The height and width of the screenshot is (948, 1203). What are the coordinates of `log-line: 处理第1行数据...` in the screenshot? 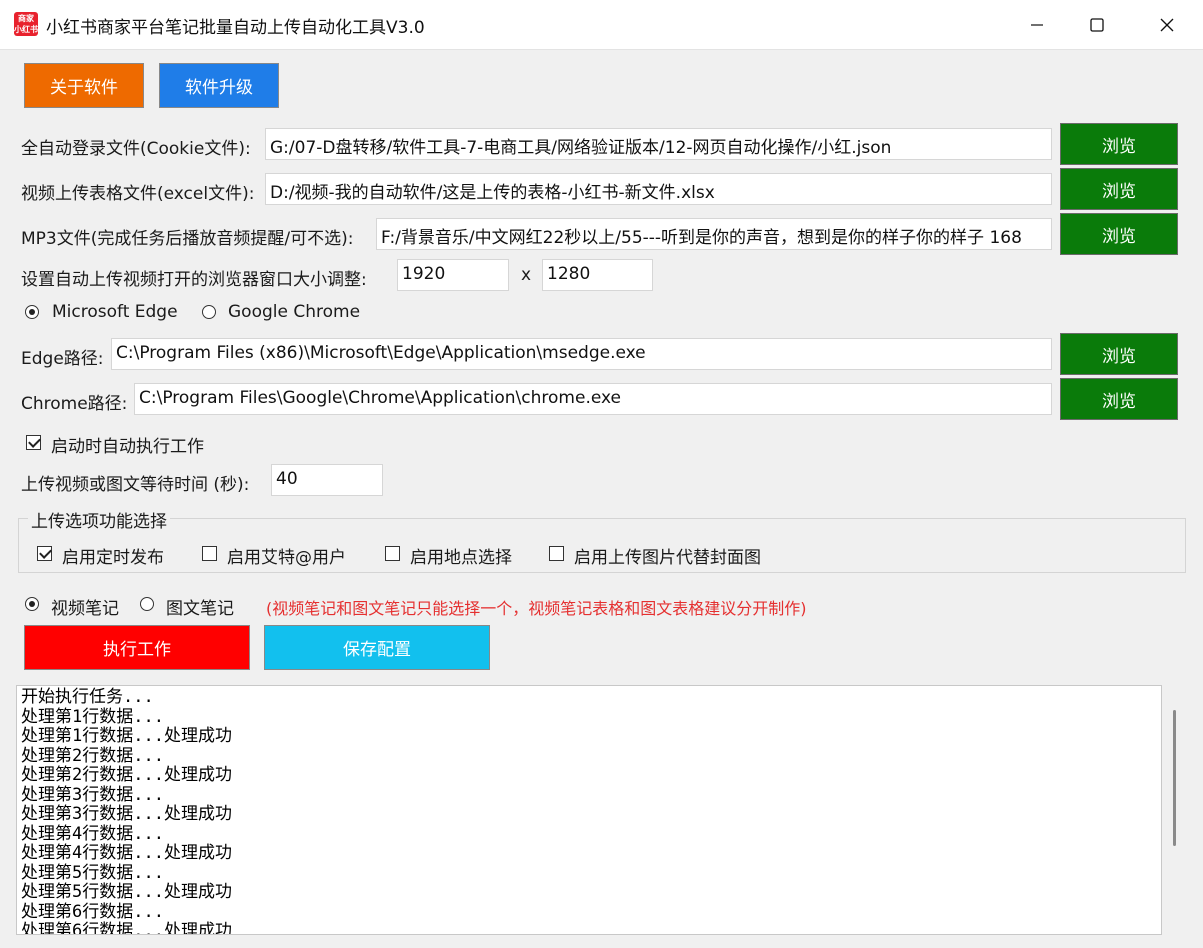 It's located at (92, 716).